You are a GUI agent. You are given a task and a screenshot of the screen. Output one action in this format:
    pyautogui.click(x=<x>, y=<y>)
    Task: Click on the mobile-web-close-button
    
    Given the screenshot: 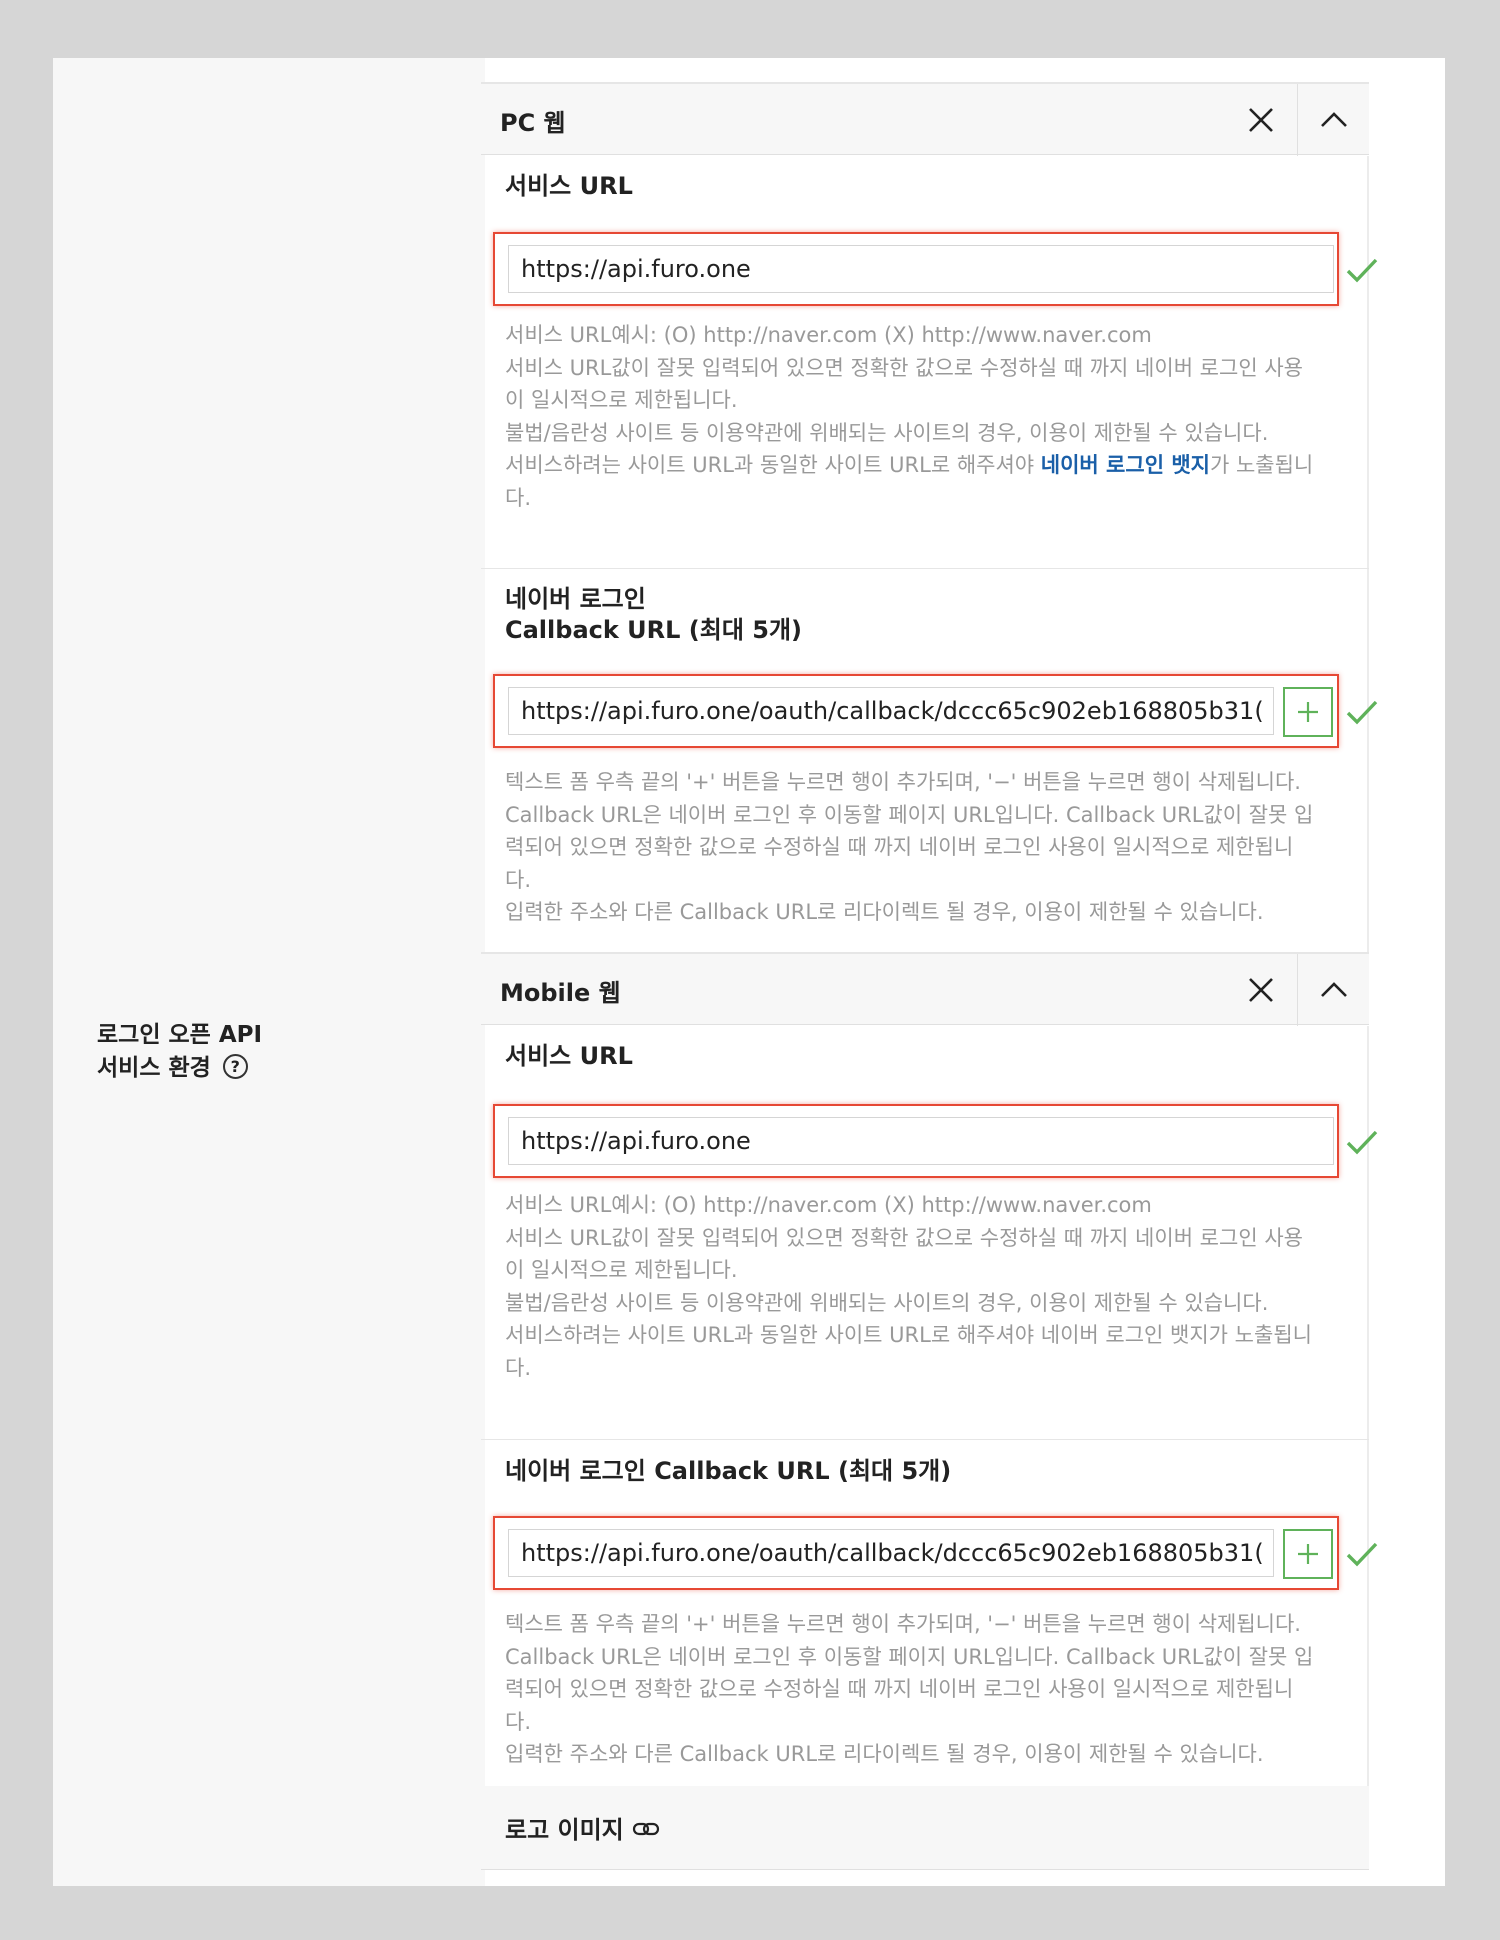 What is the action you would take?
    pyautogui.click(x=1261, y=990)
    